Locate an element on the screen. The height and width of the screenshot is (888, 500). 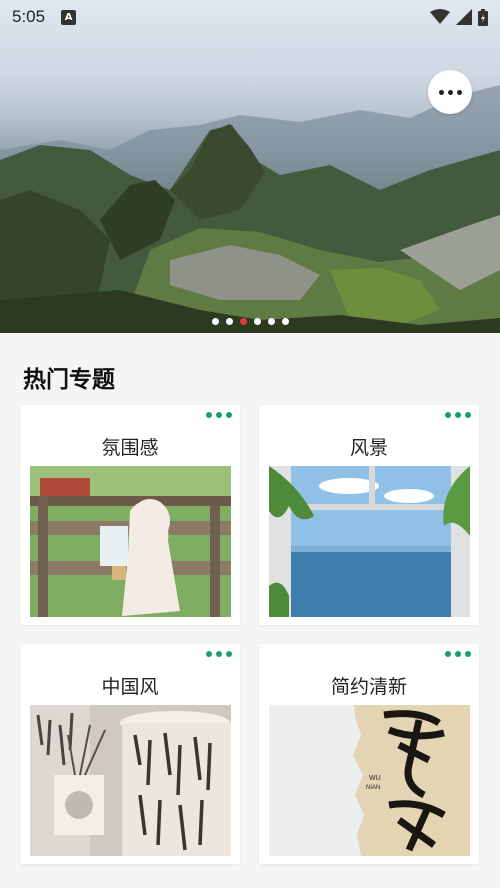
battery-icon is located at coordinates (483, 17).